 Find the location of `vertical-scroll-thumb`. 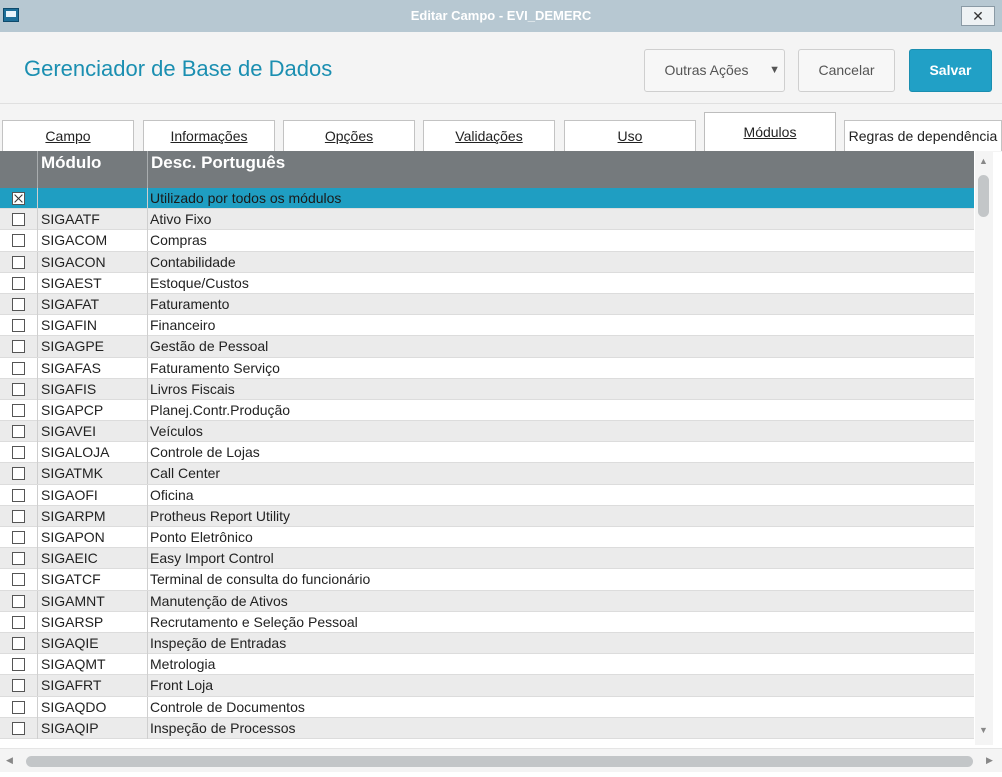

vertical-scroll-thumb is located at coordinates (983, 196).